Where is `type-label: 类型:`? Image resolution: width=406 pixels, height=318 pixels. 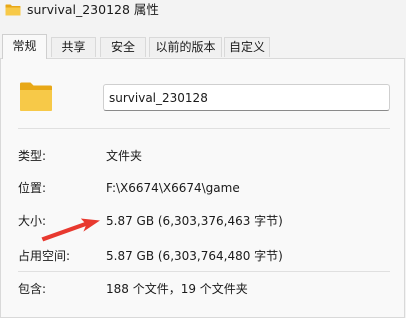
type-label: 类型: is located at coordinates (32, 156).